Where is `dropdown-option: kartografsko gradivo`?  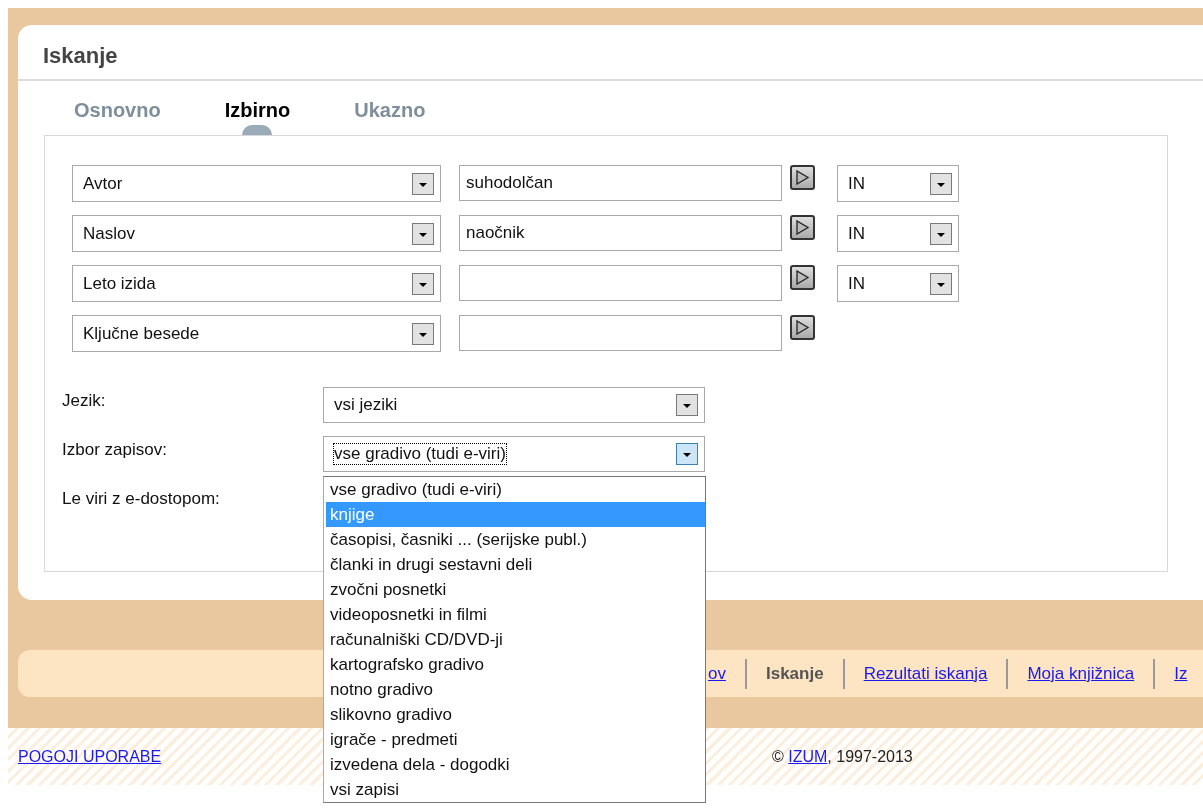
dropdown-option: kartografsko gradivo is located at coordinates (514, 664).